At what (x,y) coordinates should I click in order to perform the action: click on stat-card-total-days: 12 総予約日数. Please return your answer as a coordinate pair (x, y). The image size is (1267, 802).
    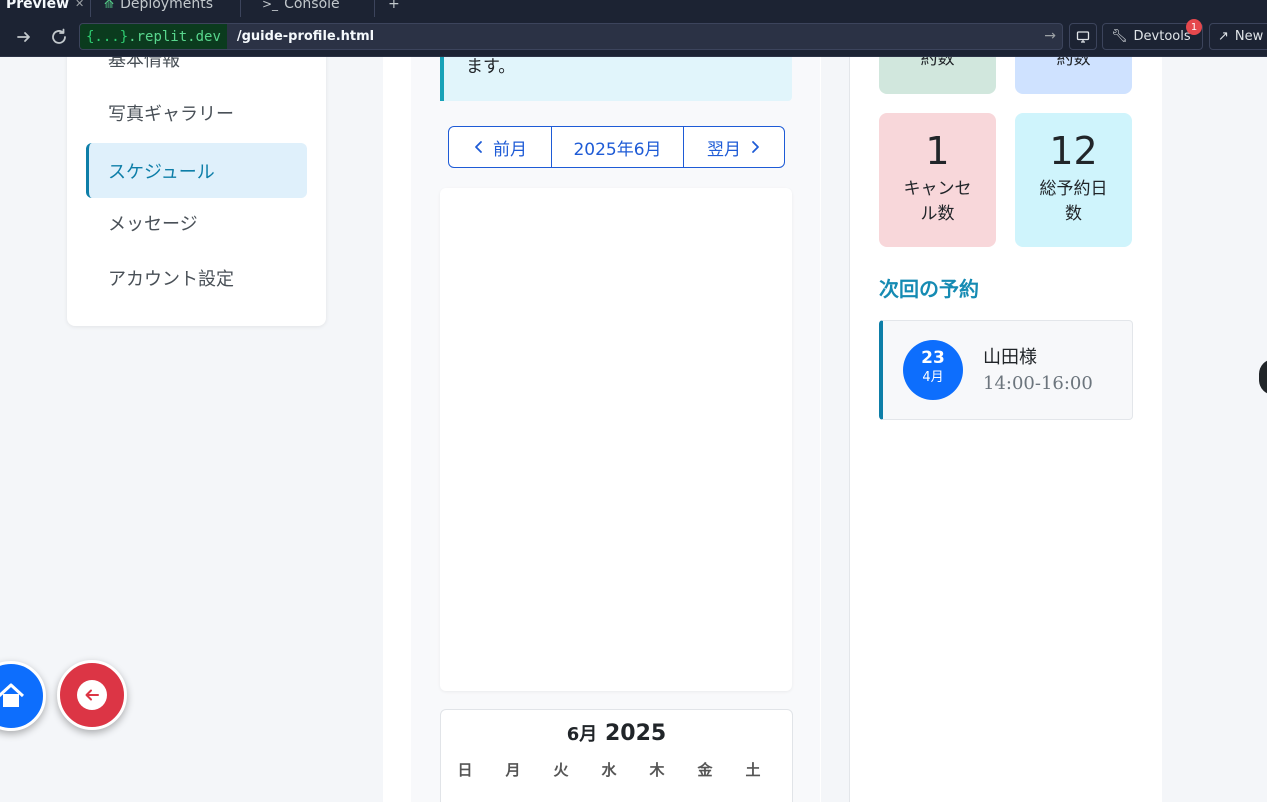
    Looking at the image, I should click on (1073, 180).